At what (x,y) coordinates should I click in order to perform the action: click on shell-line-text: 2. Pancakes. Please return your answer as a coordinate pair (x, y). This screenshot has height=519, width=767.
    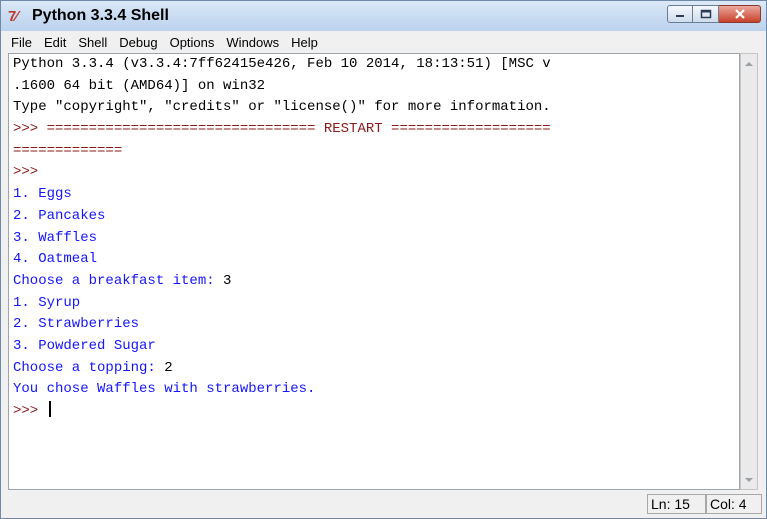
    Looking at the image, I should click on (59, 215).